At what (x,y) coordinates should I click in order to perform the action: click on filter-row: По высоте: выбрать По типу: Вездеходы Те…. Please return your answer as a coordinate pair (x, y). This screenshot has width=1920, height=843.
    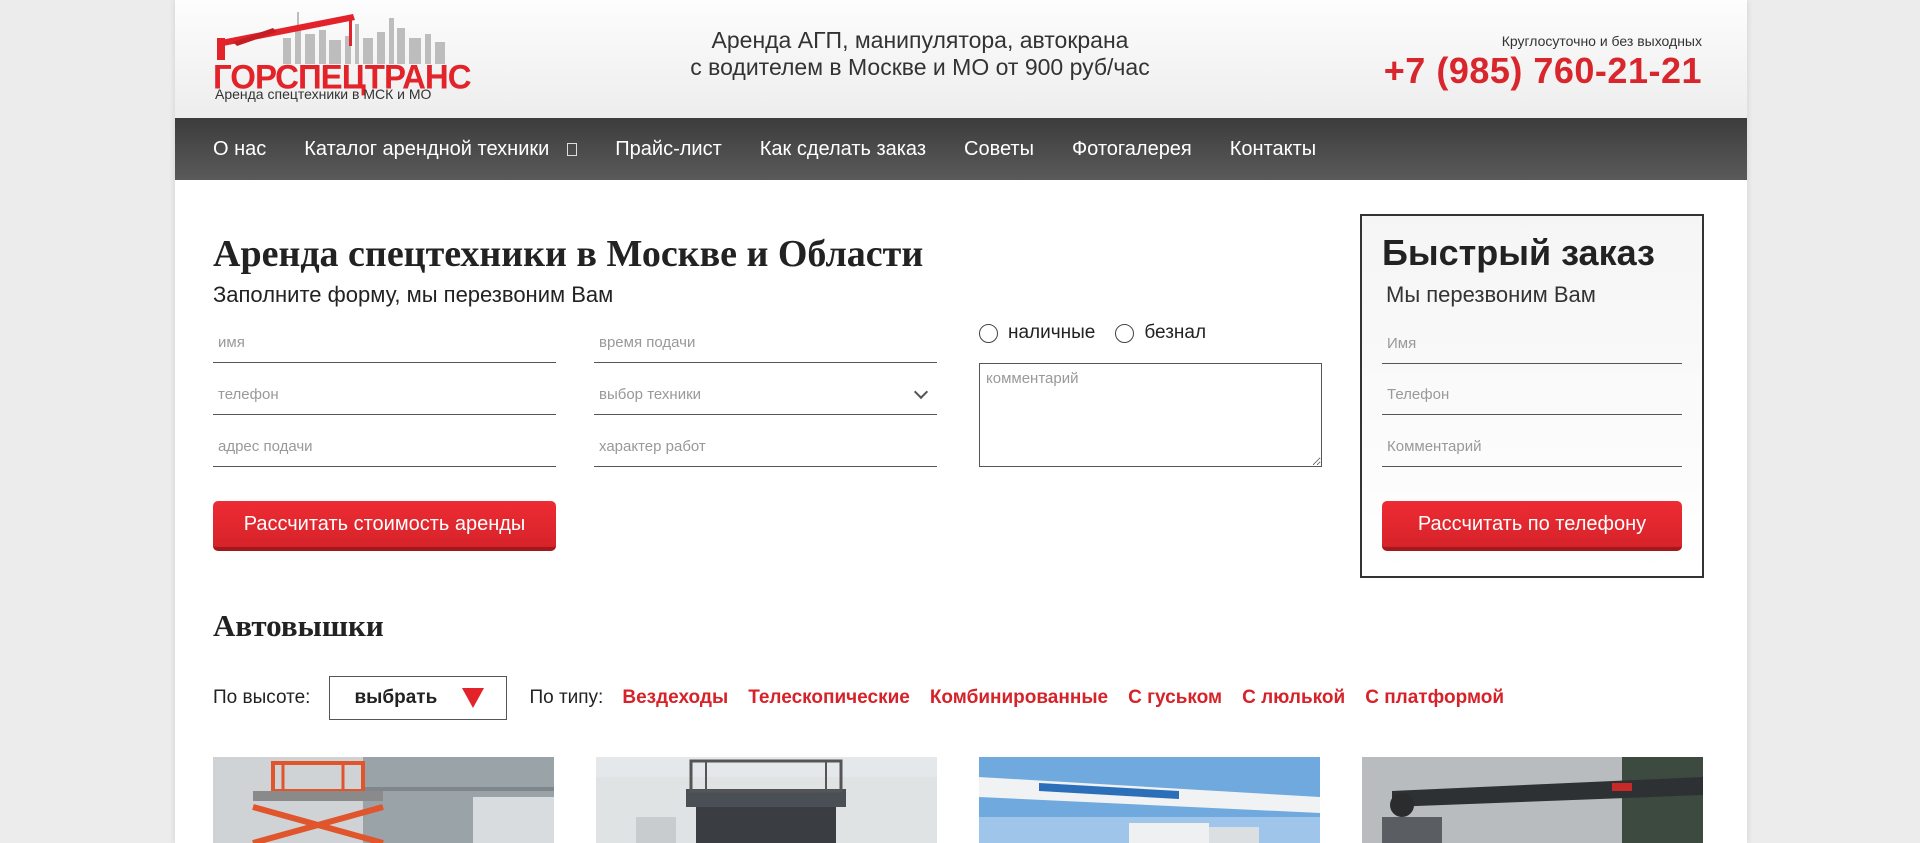
    Looking at the image, I should click on (868, 698).